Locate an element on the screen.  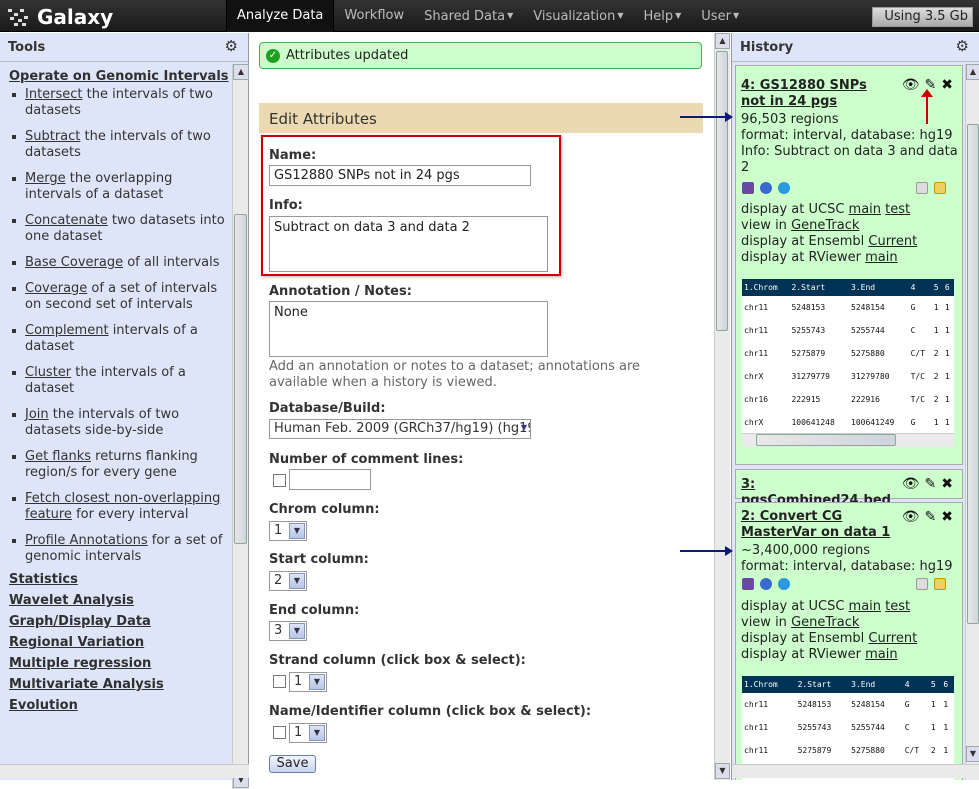
tab-user: User ▼ is located at coordinates (720, 16).